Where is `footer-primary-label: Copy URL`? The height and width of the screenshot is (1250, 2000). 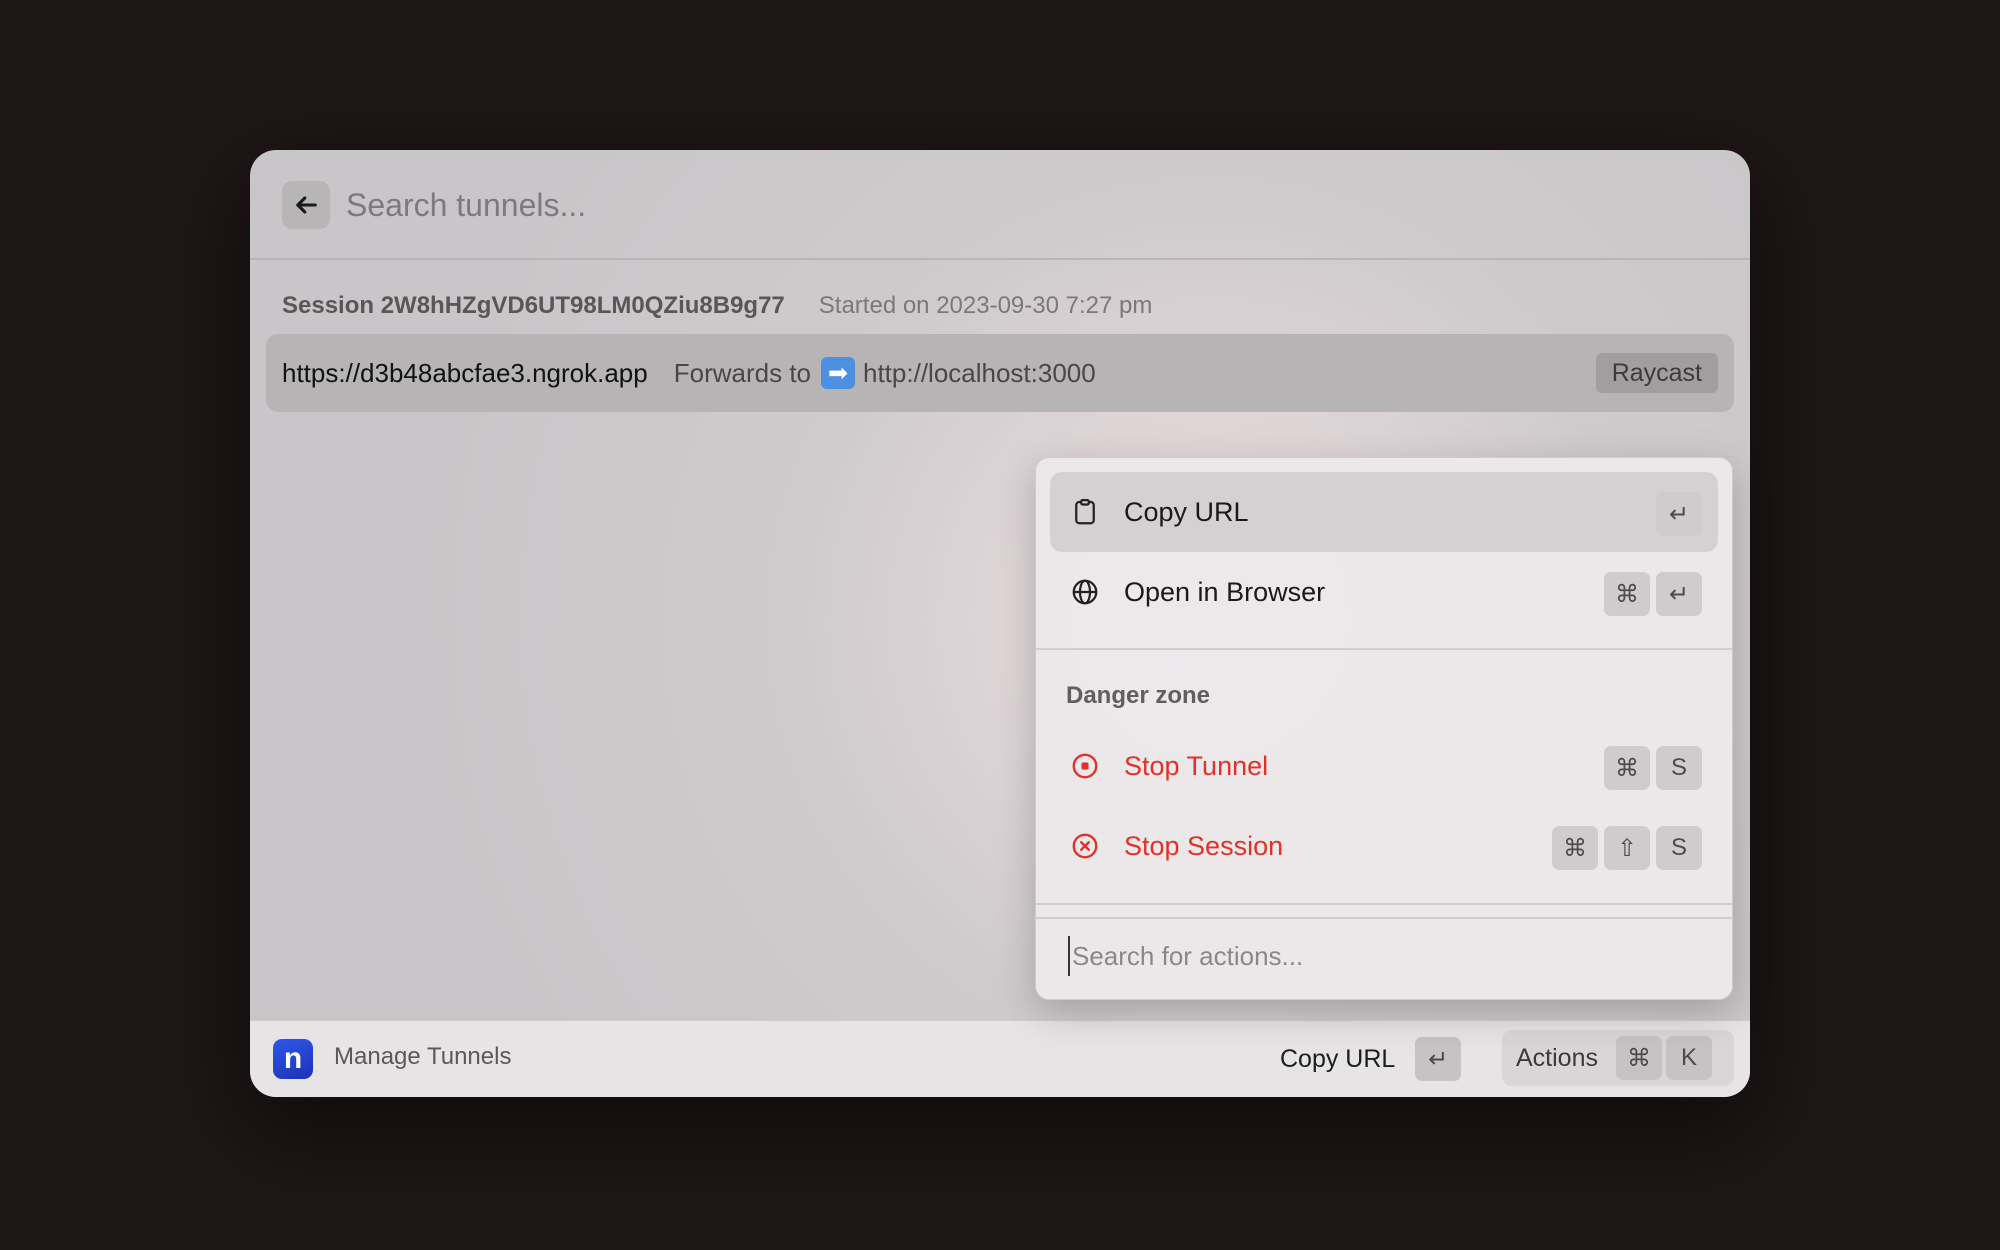 footer-primary-label: Copy URL is located at coordinates (1338, 1058).